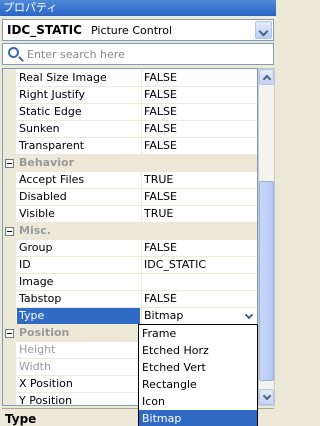  Describe the element at coordinates (130, 78) in the screenshot. I see `property-row-real-size-image: Real Size Image FALSE` at that location.